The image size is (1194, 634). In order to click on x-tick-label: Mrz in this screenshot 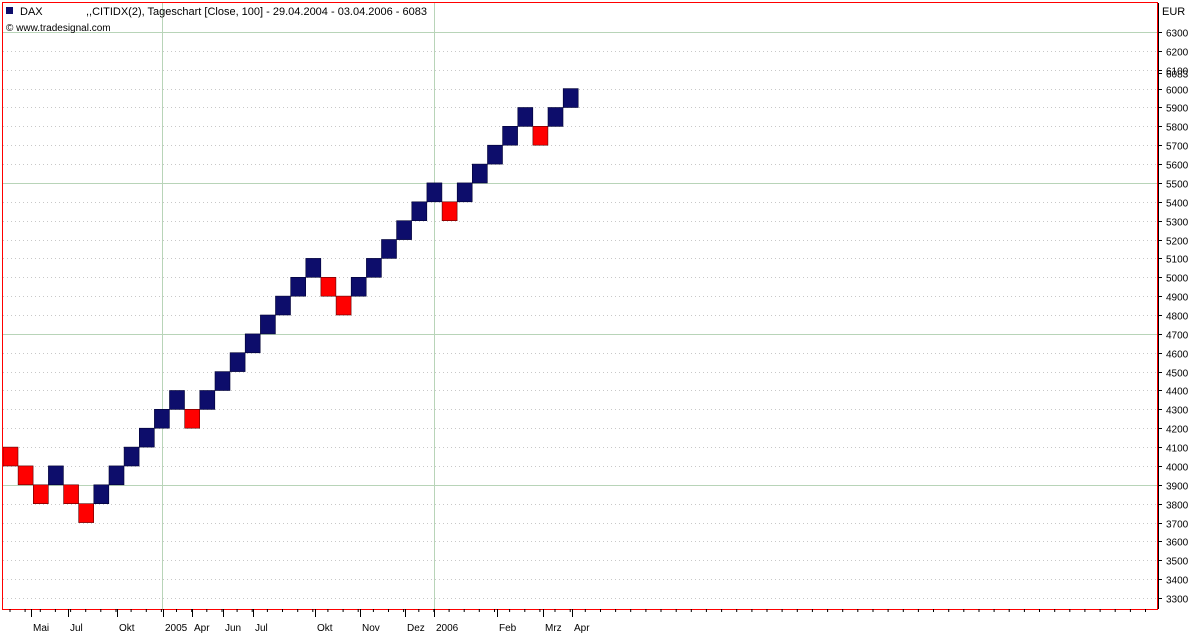, I will do `click(553, 628)`.